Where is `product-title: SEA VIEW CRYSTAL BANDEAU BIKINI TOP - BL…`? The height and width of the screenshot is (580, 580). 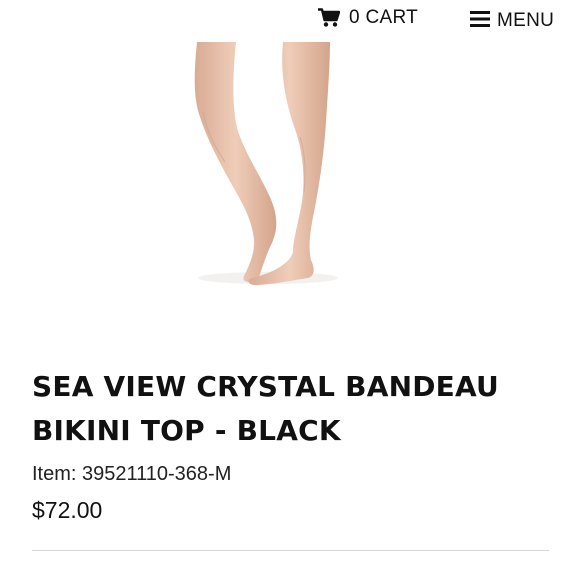 product-title: SEA VIEW CRYSTAL BANDEAU BIKINI TOP - BL… is located at coordinates (292, 409).